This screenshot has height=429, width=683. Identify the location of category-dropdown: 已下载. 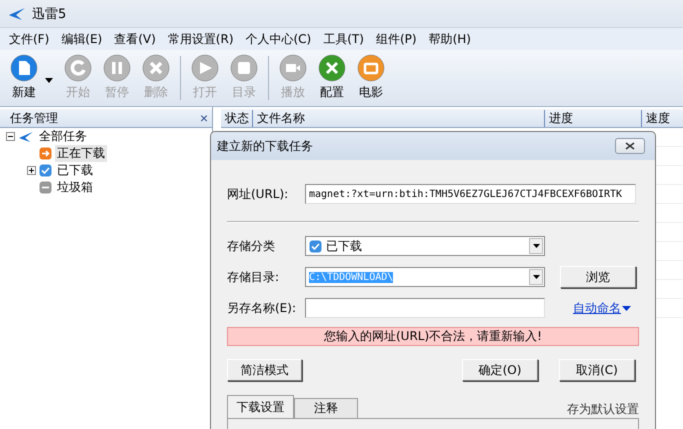
(425, 246).